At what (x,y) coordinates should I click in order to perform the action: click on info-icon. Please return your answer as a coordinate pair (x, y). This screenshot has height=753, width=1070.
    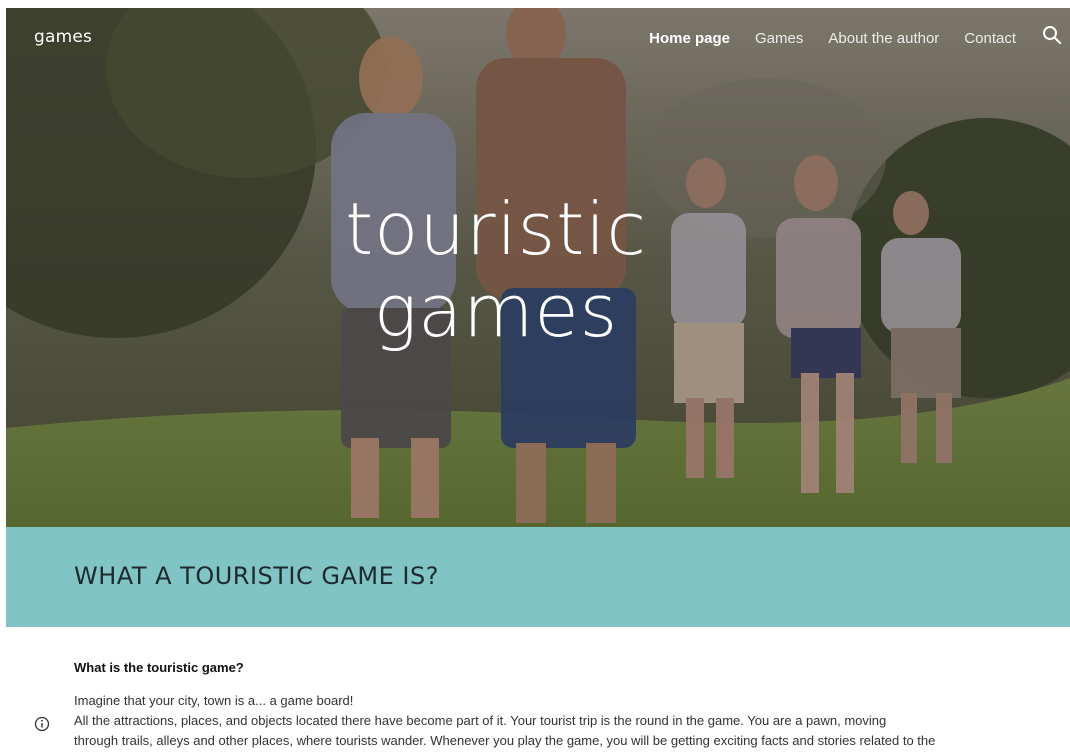
    Looking at the image, I should click on (42, 724).